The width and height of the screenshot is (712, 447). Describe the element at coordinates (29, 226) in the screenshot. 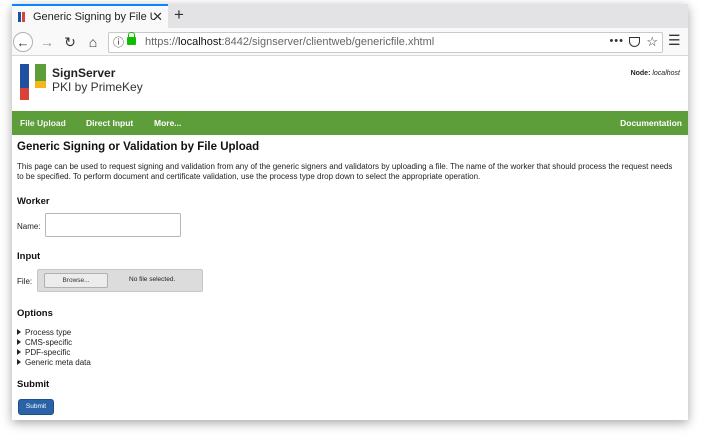

I see `name-label: Name:` at that location.